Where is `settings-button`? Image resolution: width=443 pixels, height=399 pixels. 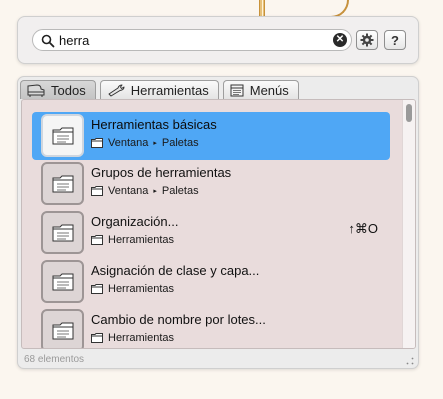 settings-button is located at coordinates (367, 40).